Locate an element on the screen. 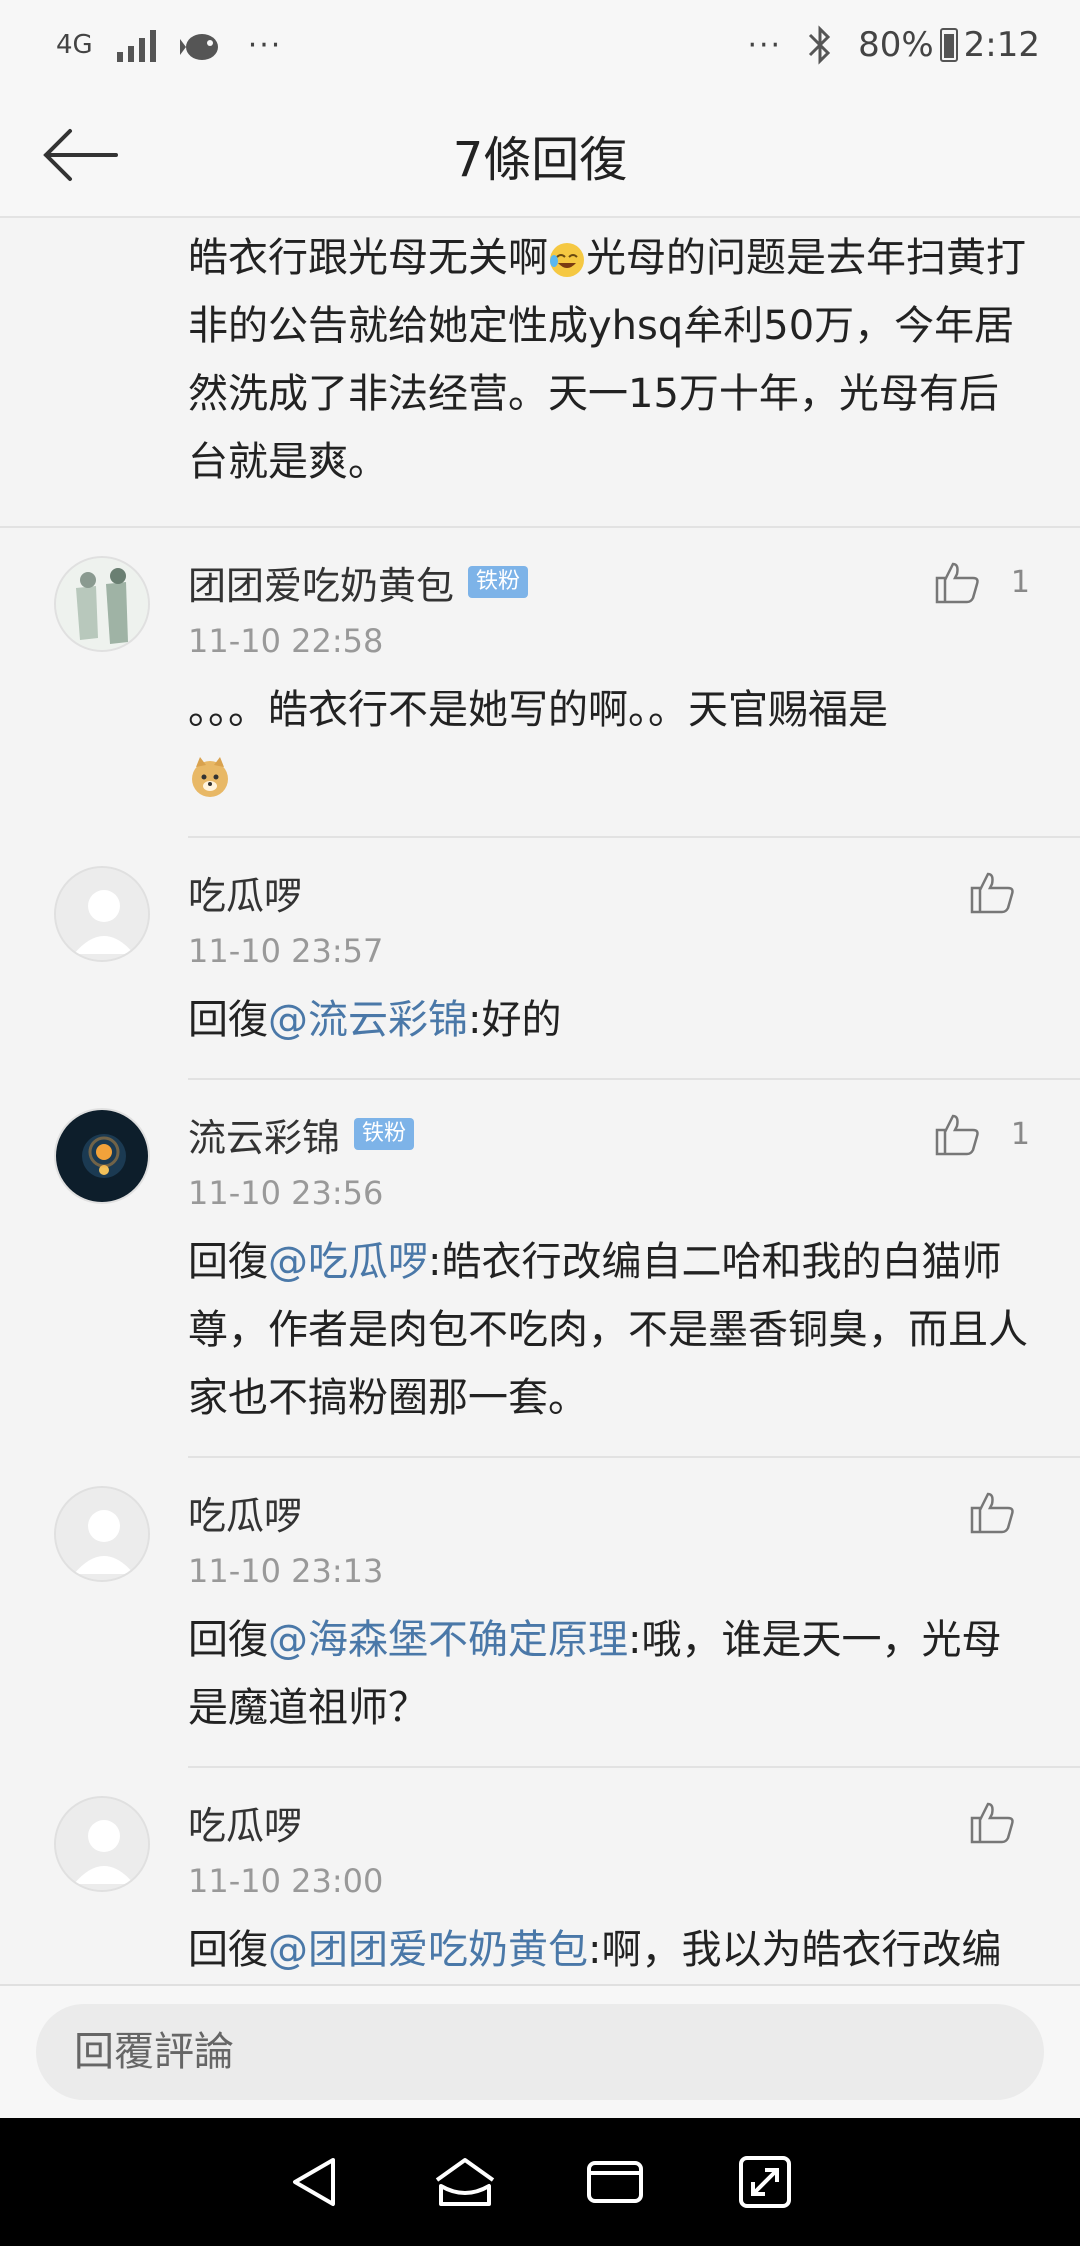 The image size is (1080, 2246). timestamp: 11-10 23:00 is located at coordinates (286, 1881).